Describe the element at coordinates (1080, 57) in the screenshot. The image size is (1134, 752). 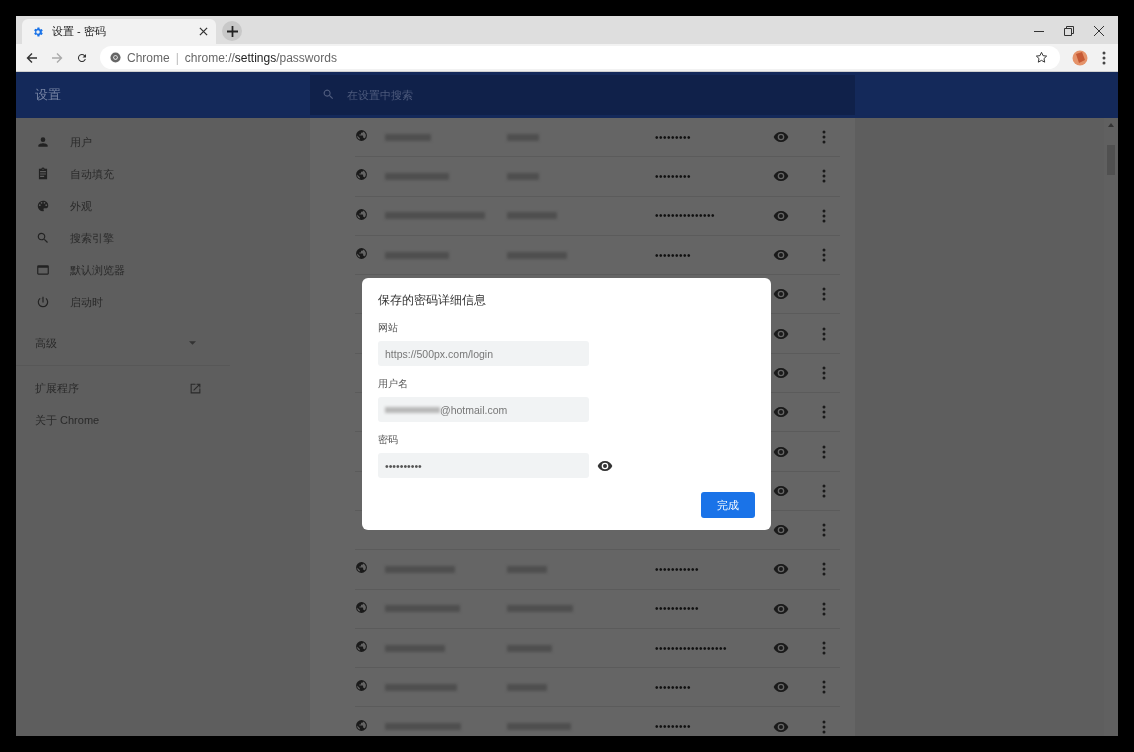
I see `avatar-icon` at that location.